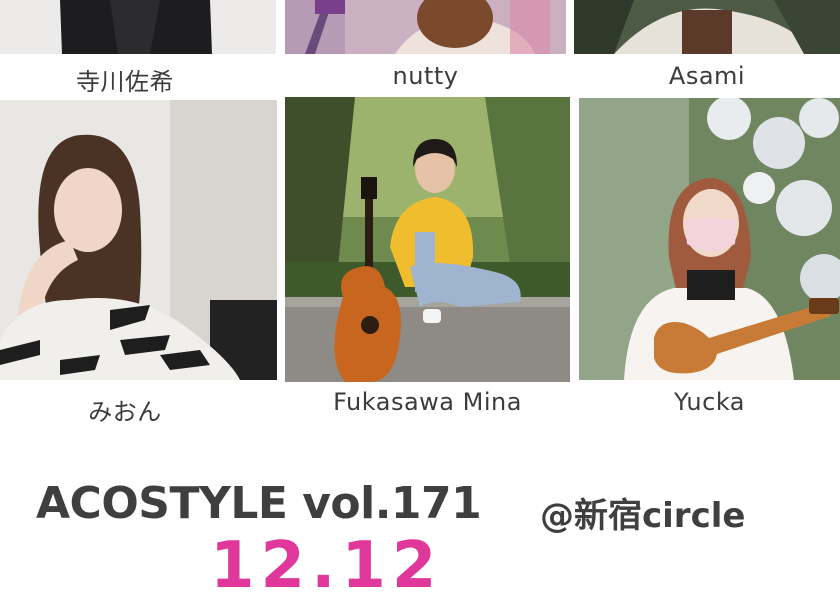  I want to click on performer-name-yucka: Yucka, so click(709, 402).